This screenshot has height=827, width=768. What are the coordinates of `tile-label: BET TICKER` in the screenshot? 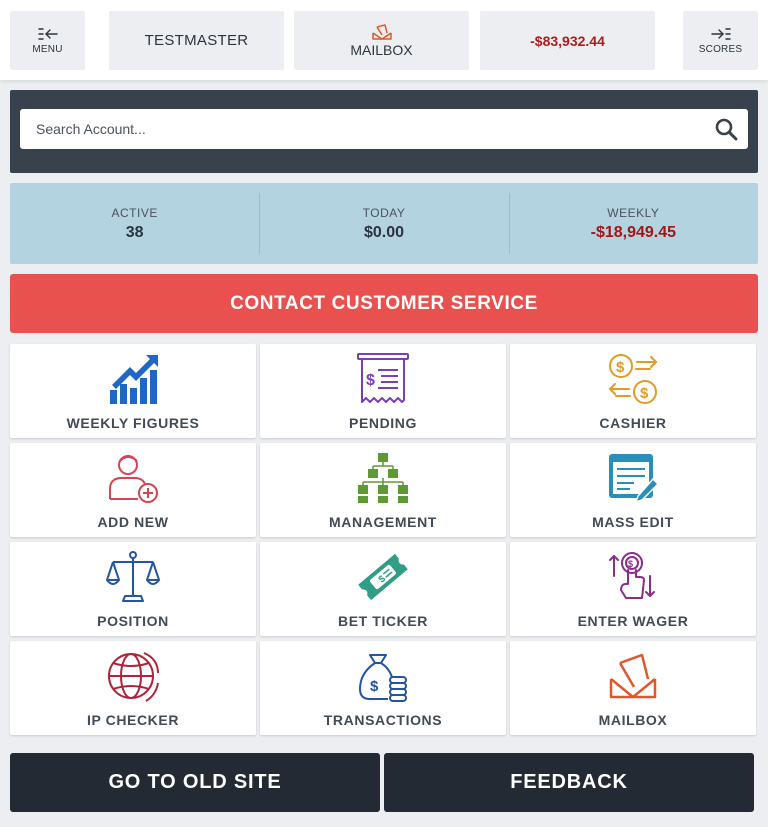 It's located at (383, 621).